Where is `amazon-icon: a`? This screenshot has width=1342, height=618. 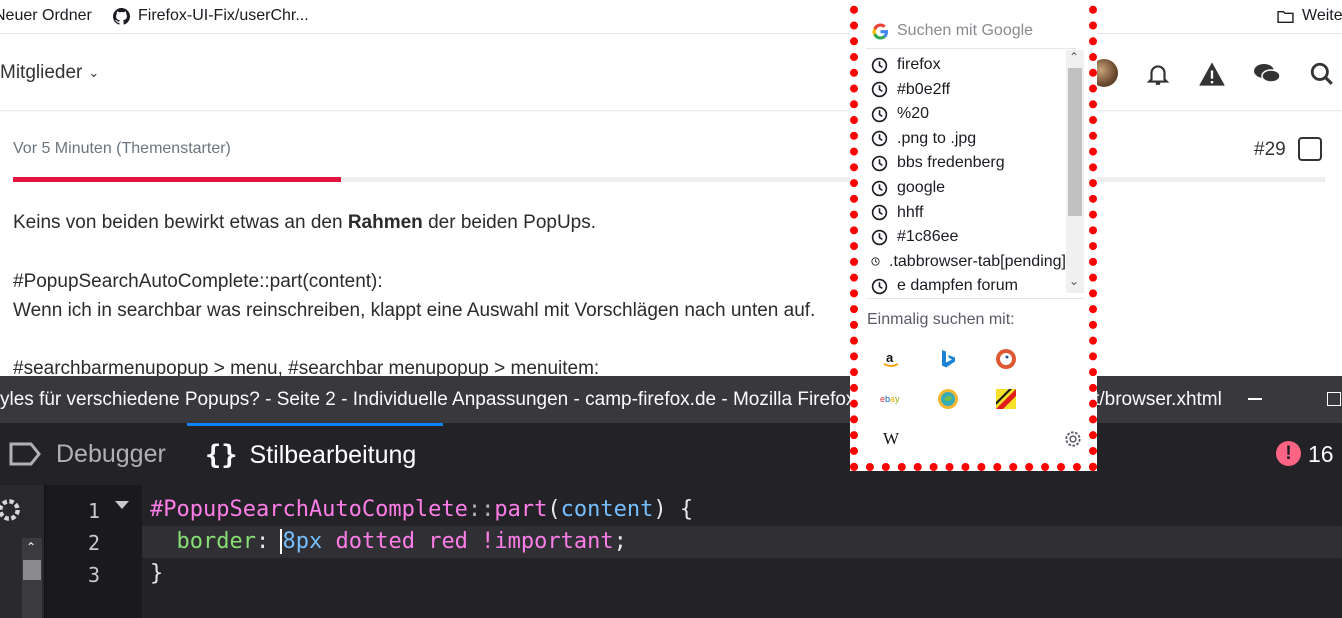 amazon-icon: a is located at coordinates (891, 359).